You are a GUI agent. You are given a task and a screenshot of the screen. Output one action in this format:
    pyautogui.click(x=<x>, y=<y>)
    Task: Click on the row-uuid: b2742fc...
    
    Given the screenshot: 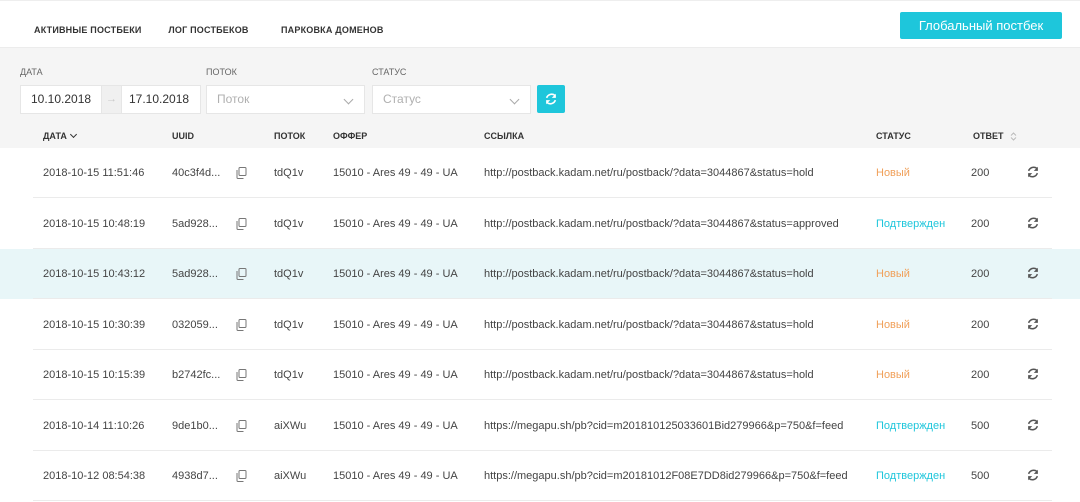 What is the action you would take?
    pyautogui.click(x=196, y=375)
    